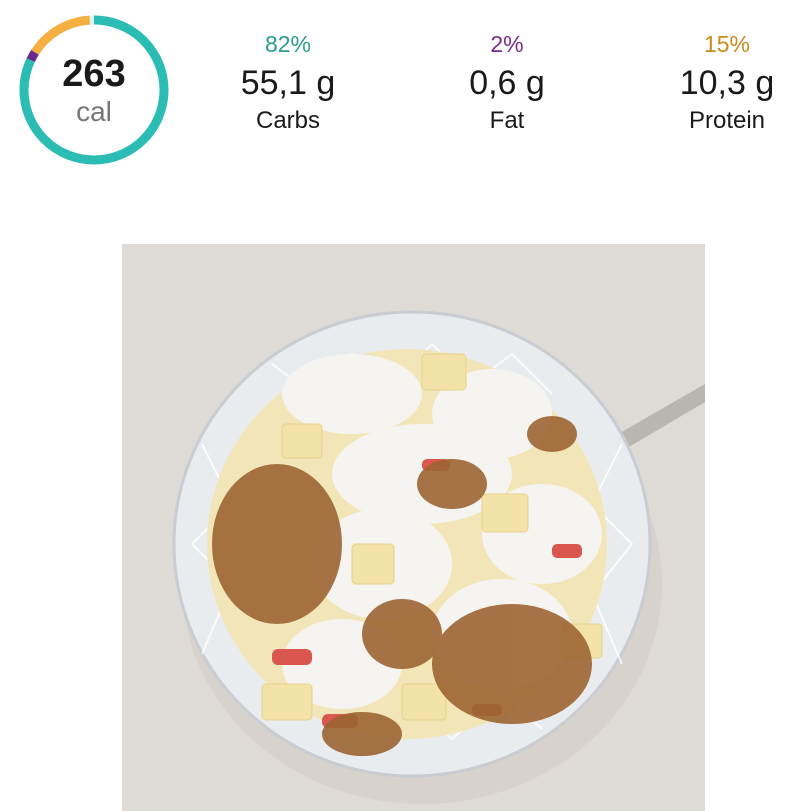 The width and height of the screenshot is (809, 811). What do you see at coordinates (507, 120) in the screenshot?
I see `fat-label: Fat` at bounding box center [507, 120].